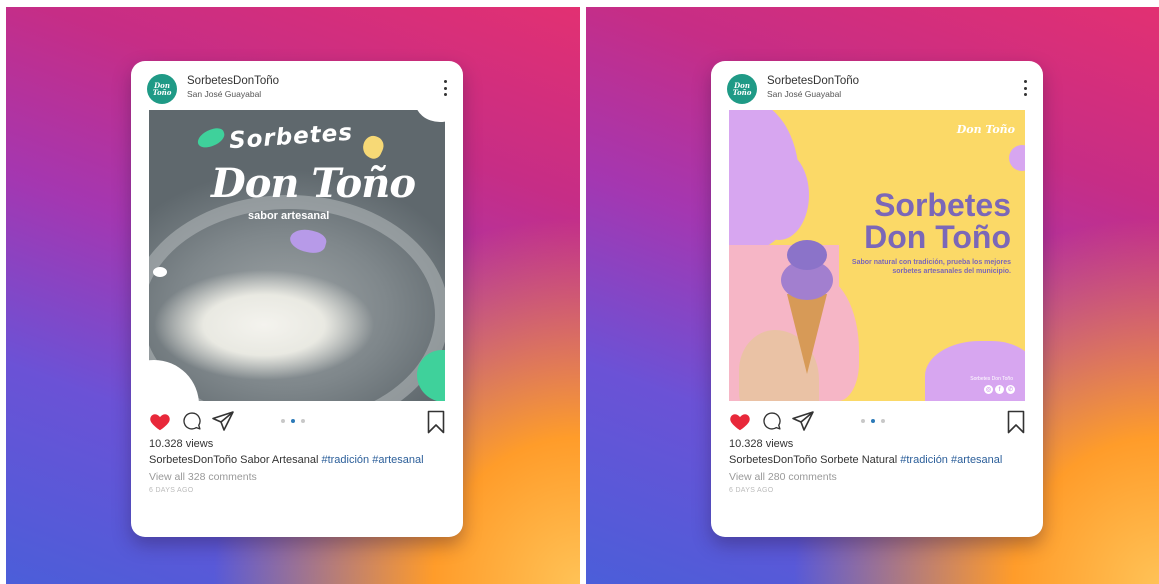 The width and height of the screenshot is (1159, 584). I want to click on green-blob, so click(211, 138).